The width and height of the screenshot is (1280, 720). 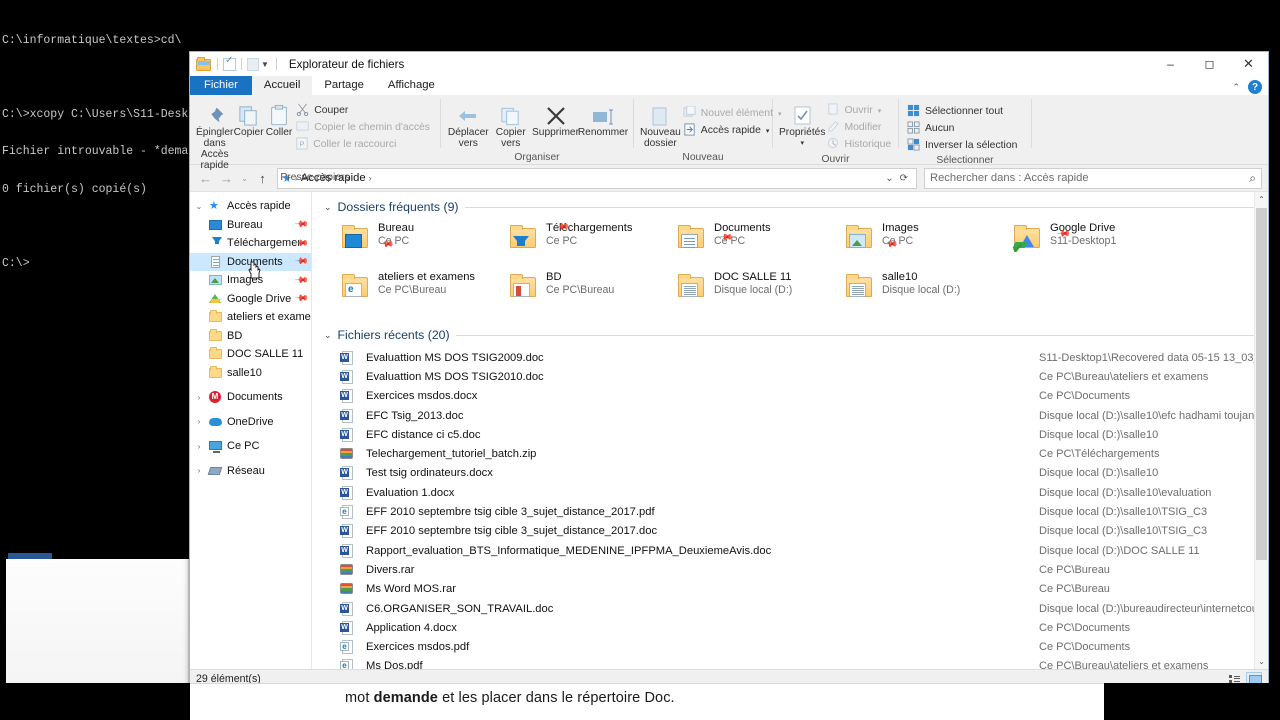 I want to click on sidebar-item-acces-rapide: ⌄ ★ Accès rapide, so click(x=250, y=206).